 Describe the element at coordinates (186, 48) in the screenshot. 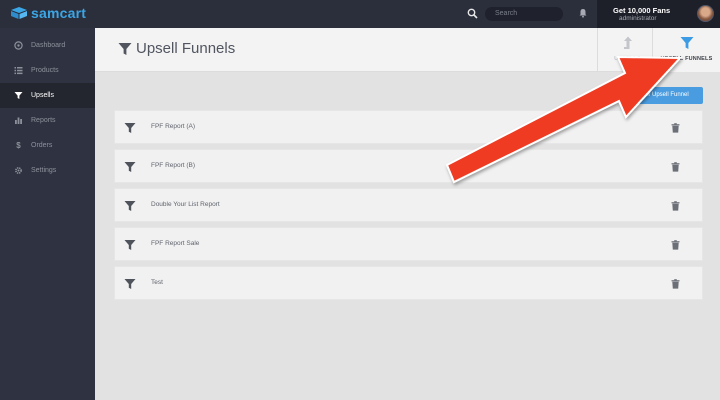

I see `page-title: Upsell Funnels` at that location.